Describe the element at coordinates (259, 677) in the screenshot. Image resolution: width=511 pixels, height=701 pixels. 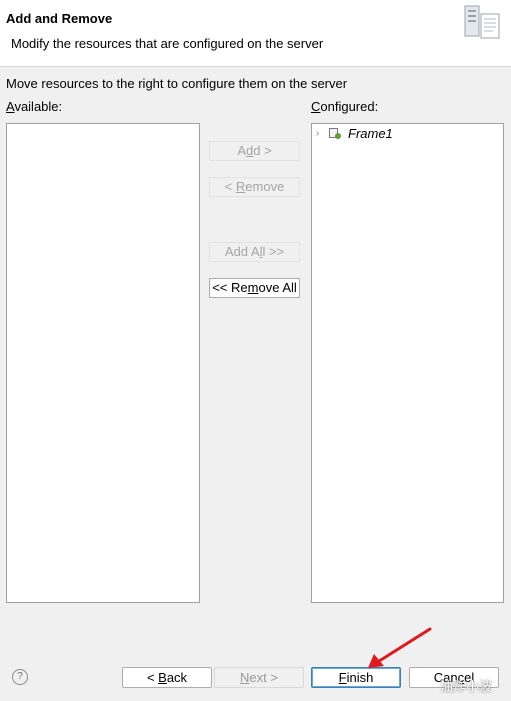
I see `next-button: Next >` at that location.